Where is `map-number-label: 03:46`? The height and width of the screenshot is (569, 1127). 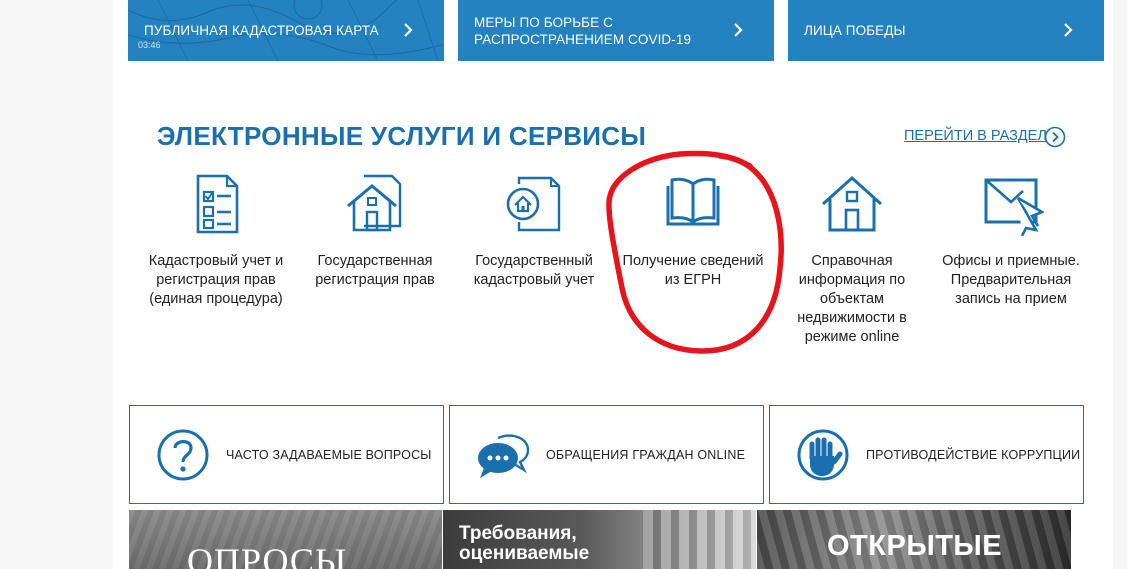
map-number-label: 03:46 is located at coordinates (149, 45).